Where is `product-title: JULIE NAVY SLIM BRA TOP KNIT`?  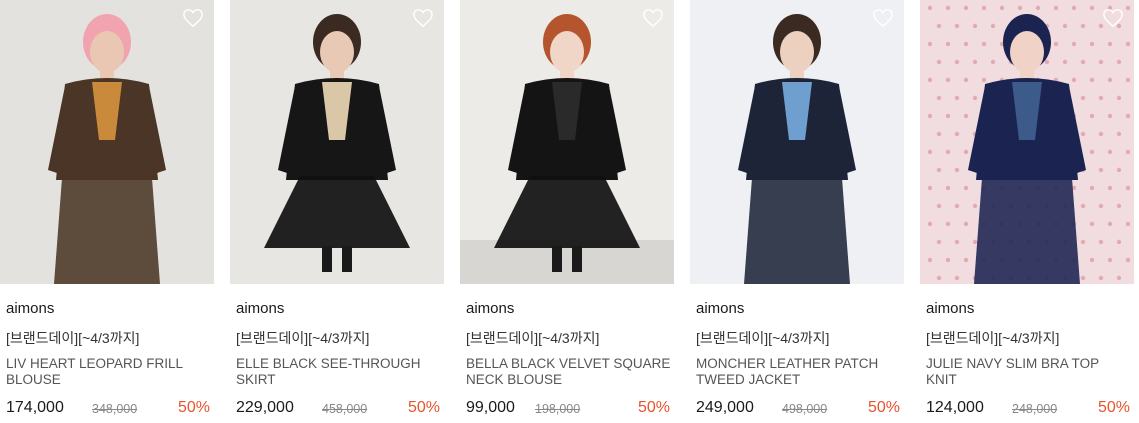
product-title: JULIE NAVY SLIM BRA TOP KNIT is located at coordinates (1029, 372).